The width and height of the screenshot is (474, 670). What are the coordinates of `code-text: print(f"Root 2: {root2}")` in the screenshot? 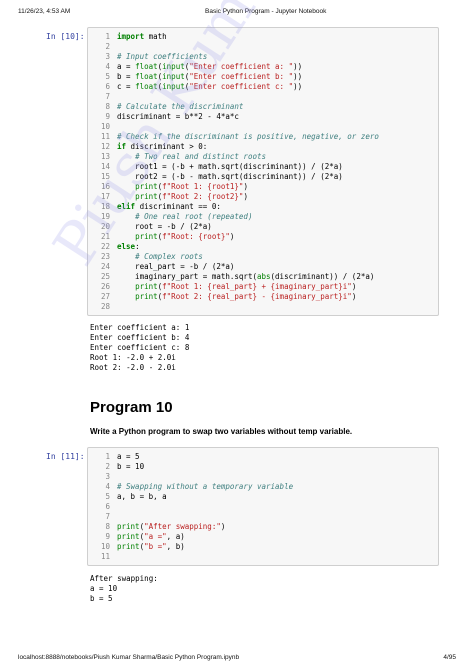 It's located at (191, 196).